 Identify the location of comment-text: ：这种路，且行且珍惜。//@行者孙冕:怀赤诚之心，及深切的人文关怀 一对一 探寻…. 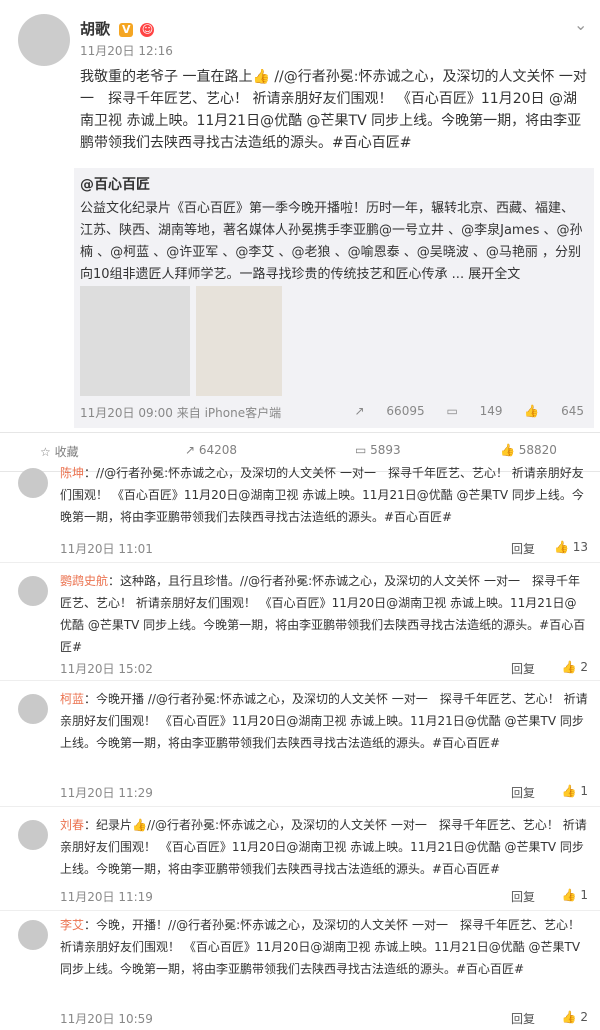
(323, 614).